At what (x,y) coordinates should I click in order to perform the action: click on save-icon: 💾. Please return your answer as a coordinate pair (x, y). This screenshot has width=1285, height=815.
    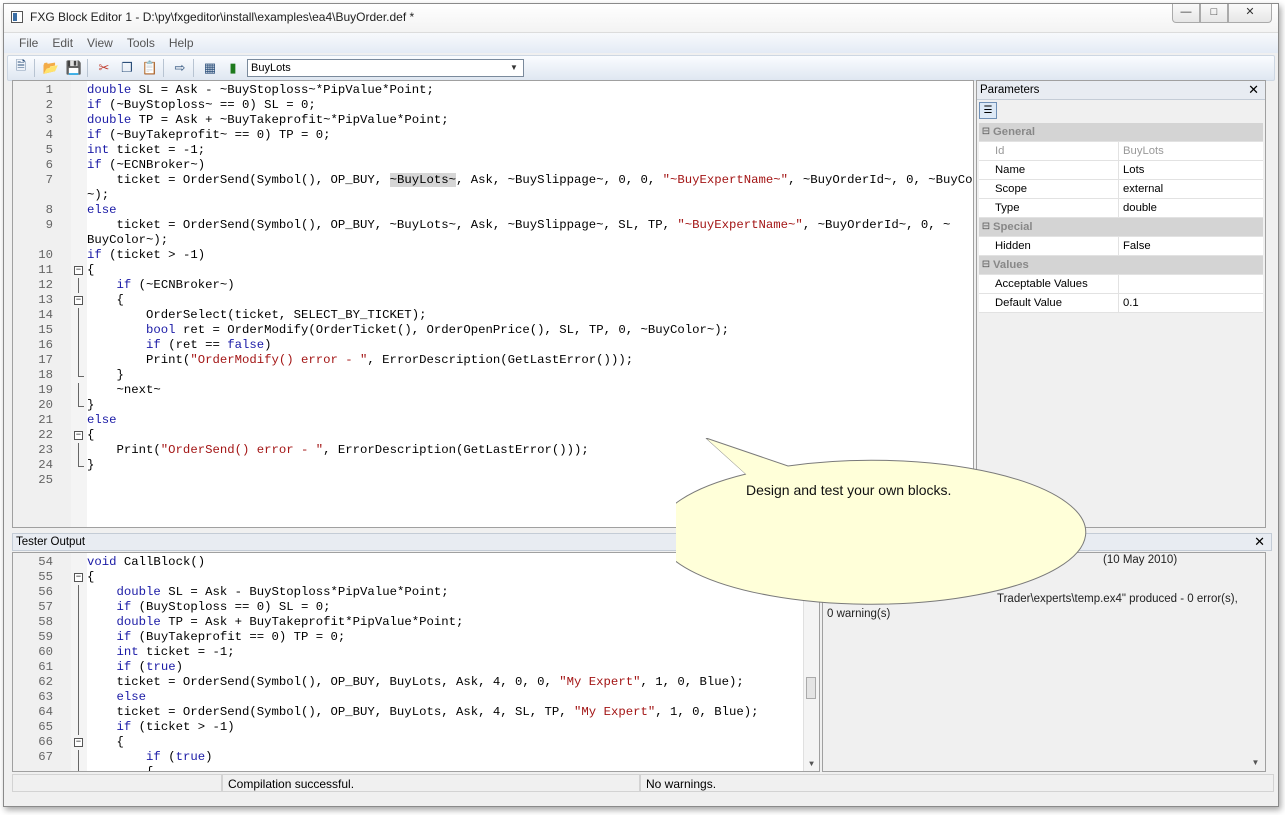
    Looking at the image, I should click on (74, 68).